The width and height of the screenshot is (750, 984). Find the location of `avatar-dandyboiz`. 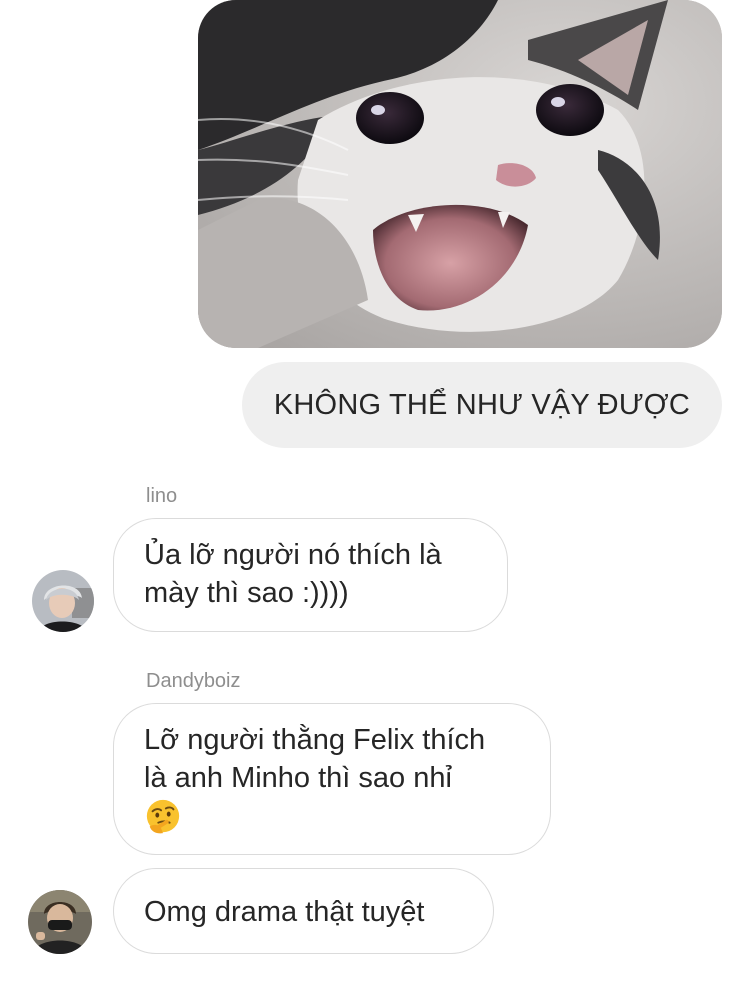

avatar-dandyboiz is located at coordinates (60, 922).